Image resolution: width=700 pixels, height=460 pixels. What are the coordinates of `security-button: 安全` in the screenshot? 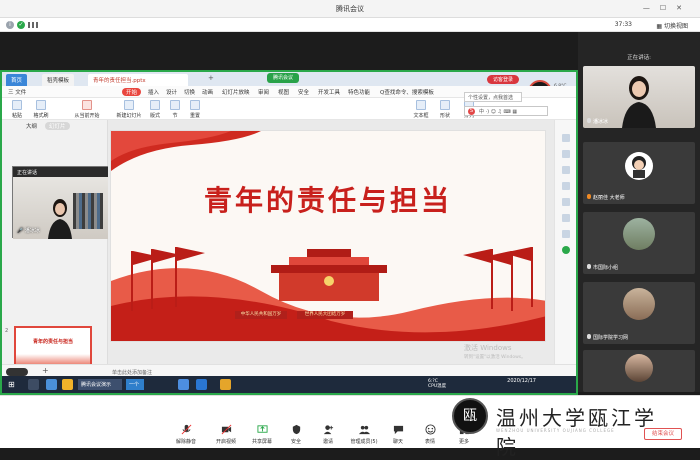 It's located at (296, 434).